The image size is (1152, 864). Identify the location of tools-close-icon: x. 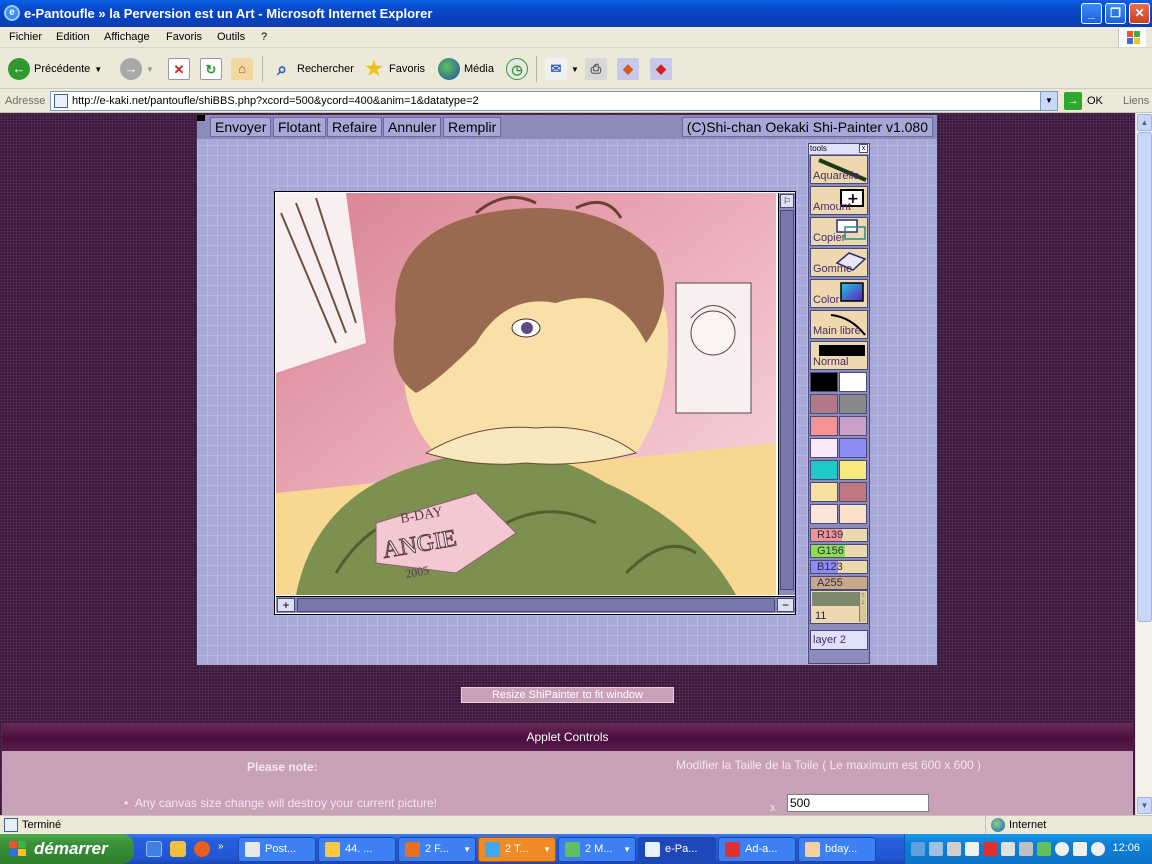
(863, 148).